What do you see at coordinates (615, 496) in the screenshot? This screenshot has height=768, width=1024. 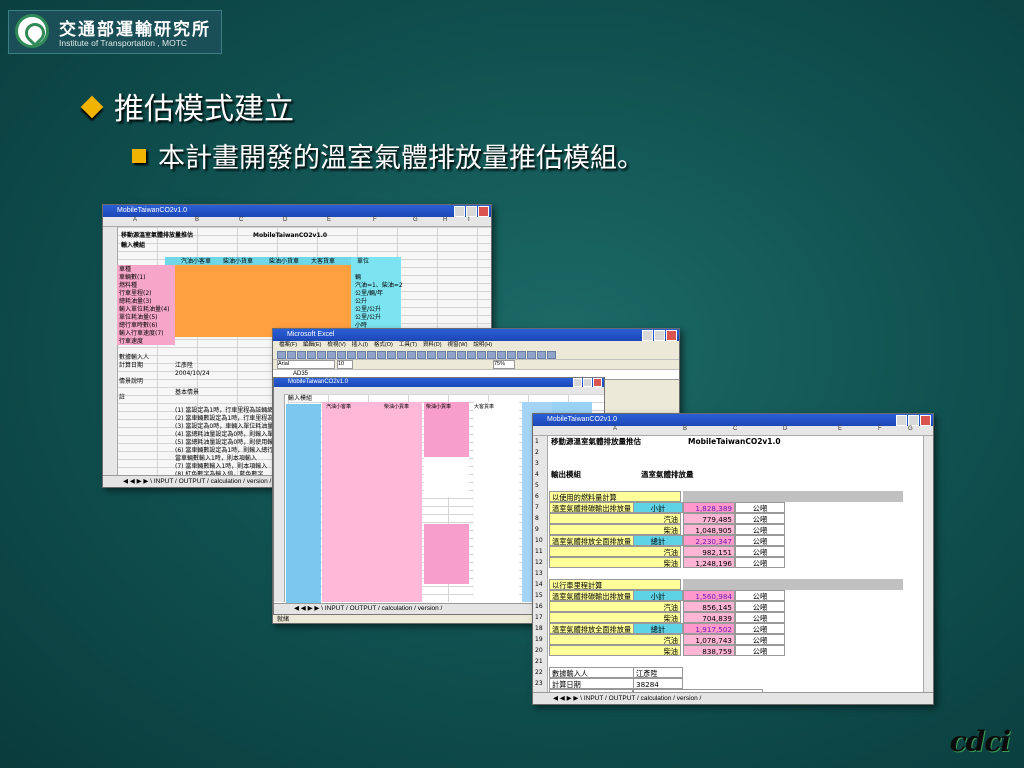 I see `row-label: 以使用的燃料量計算` at bounding box center [615, 496].